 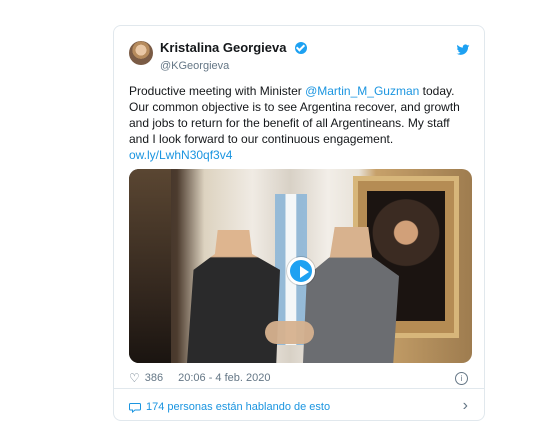 What do you see at coordinates (154, 378) in the screenshot?
I see `like-count: 386` at bounding box center [154, 378].